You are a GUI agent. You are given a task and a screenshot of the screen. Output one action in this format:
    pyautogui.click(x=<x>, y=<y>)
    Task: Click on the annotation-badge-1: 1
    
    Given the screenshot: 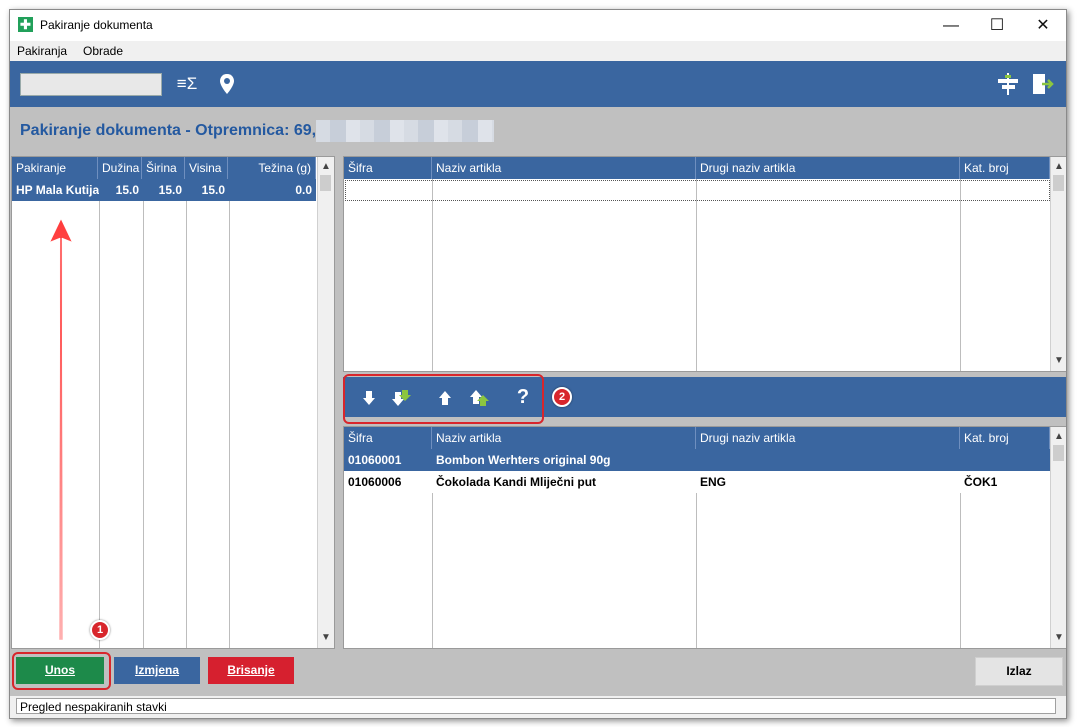 What is the action you would take?
    pyautogui.click(x=100, y=630)
    